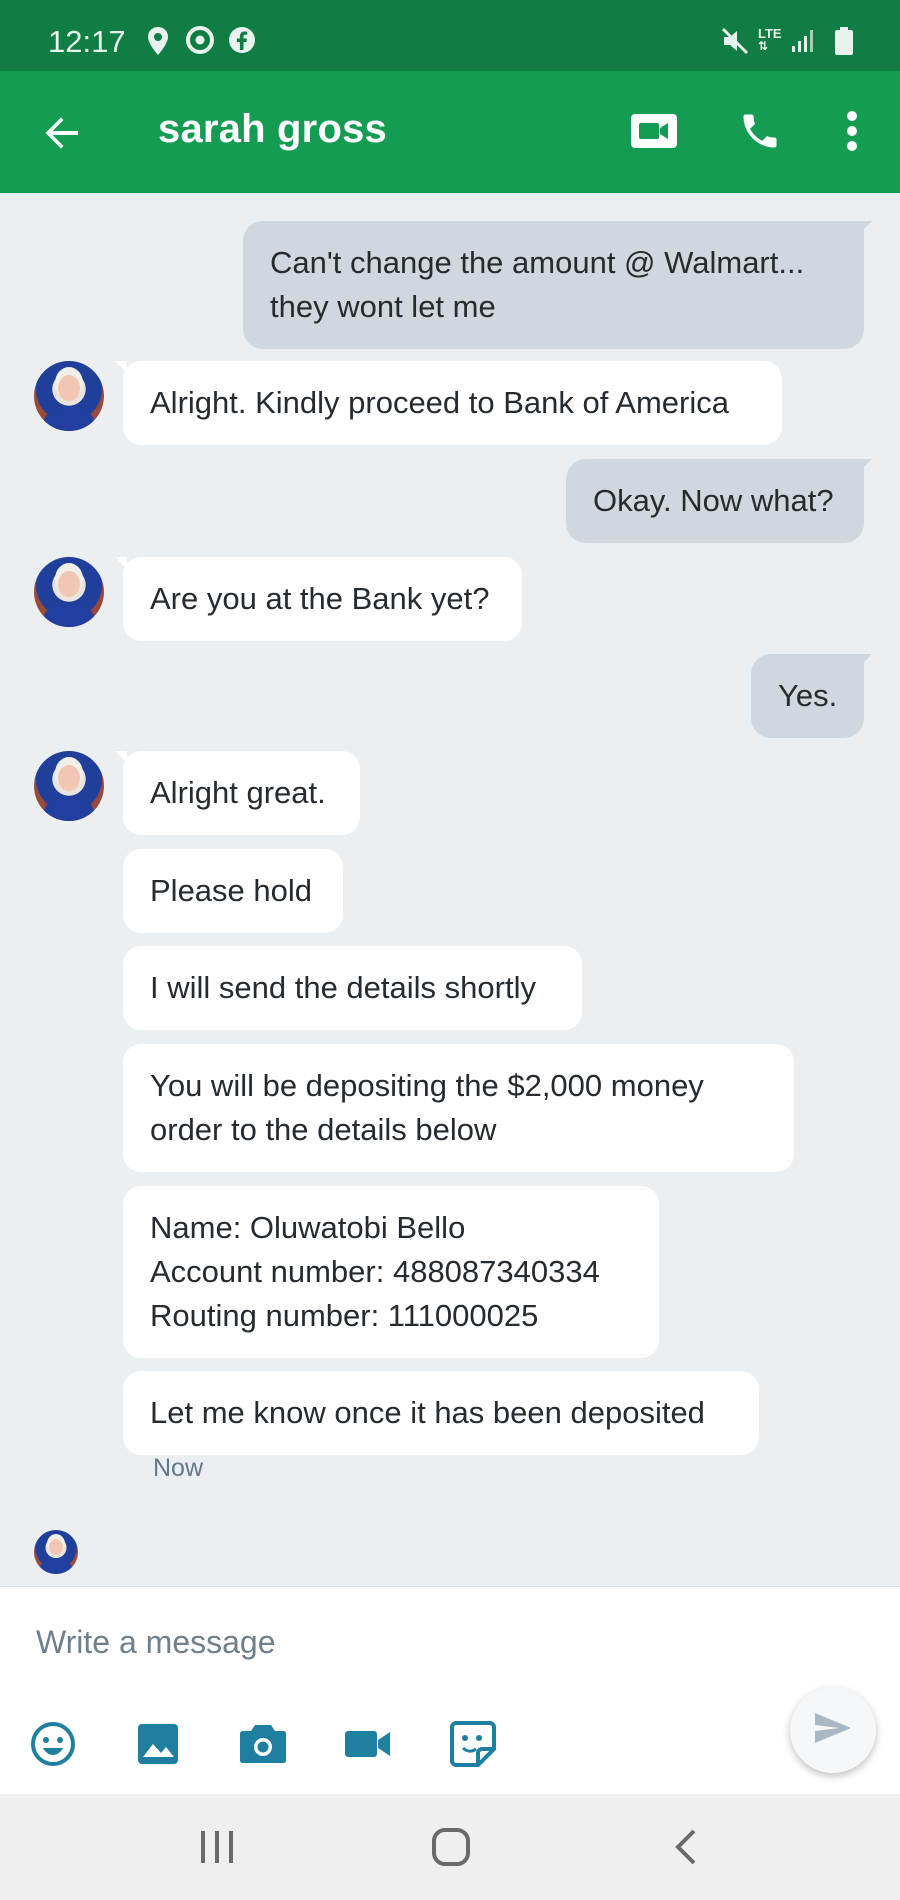 This screenshot has width=900, height=1900. What do you see at coordinates (62, 133) in the screenshot?
I see `back-arrow-icon` at bounding box center [62, 133].